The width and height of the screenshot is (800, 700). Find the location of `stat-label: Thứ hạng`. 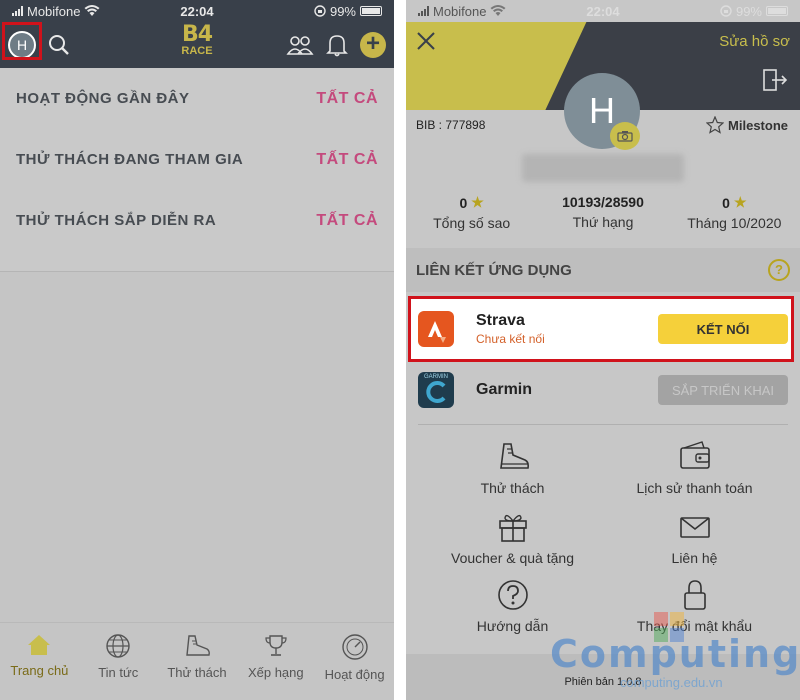

stat-label: Thứ hạng is located at coordinates (603, 222).